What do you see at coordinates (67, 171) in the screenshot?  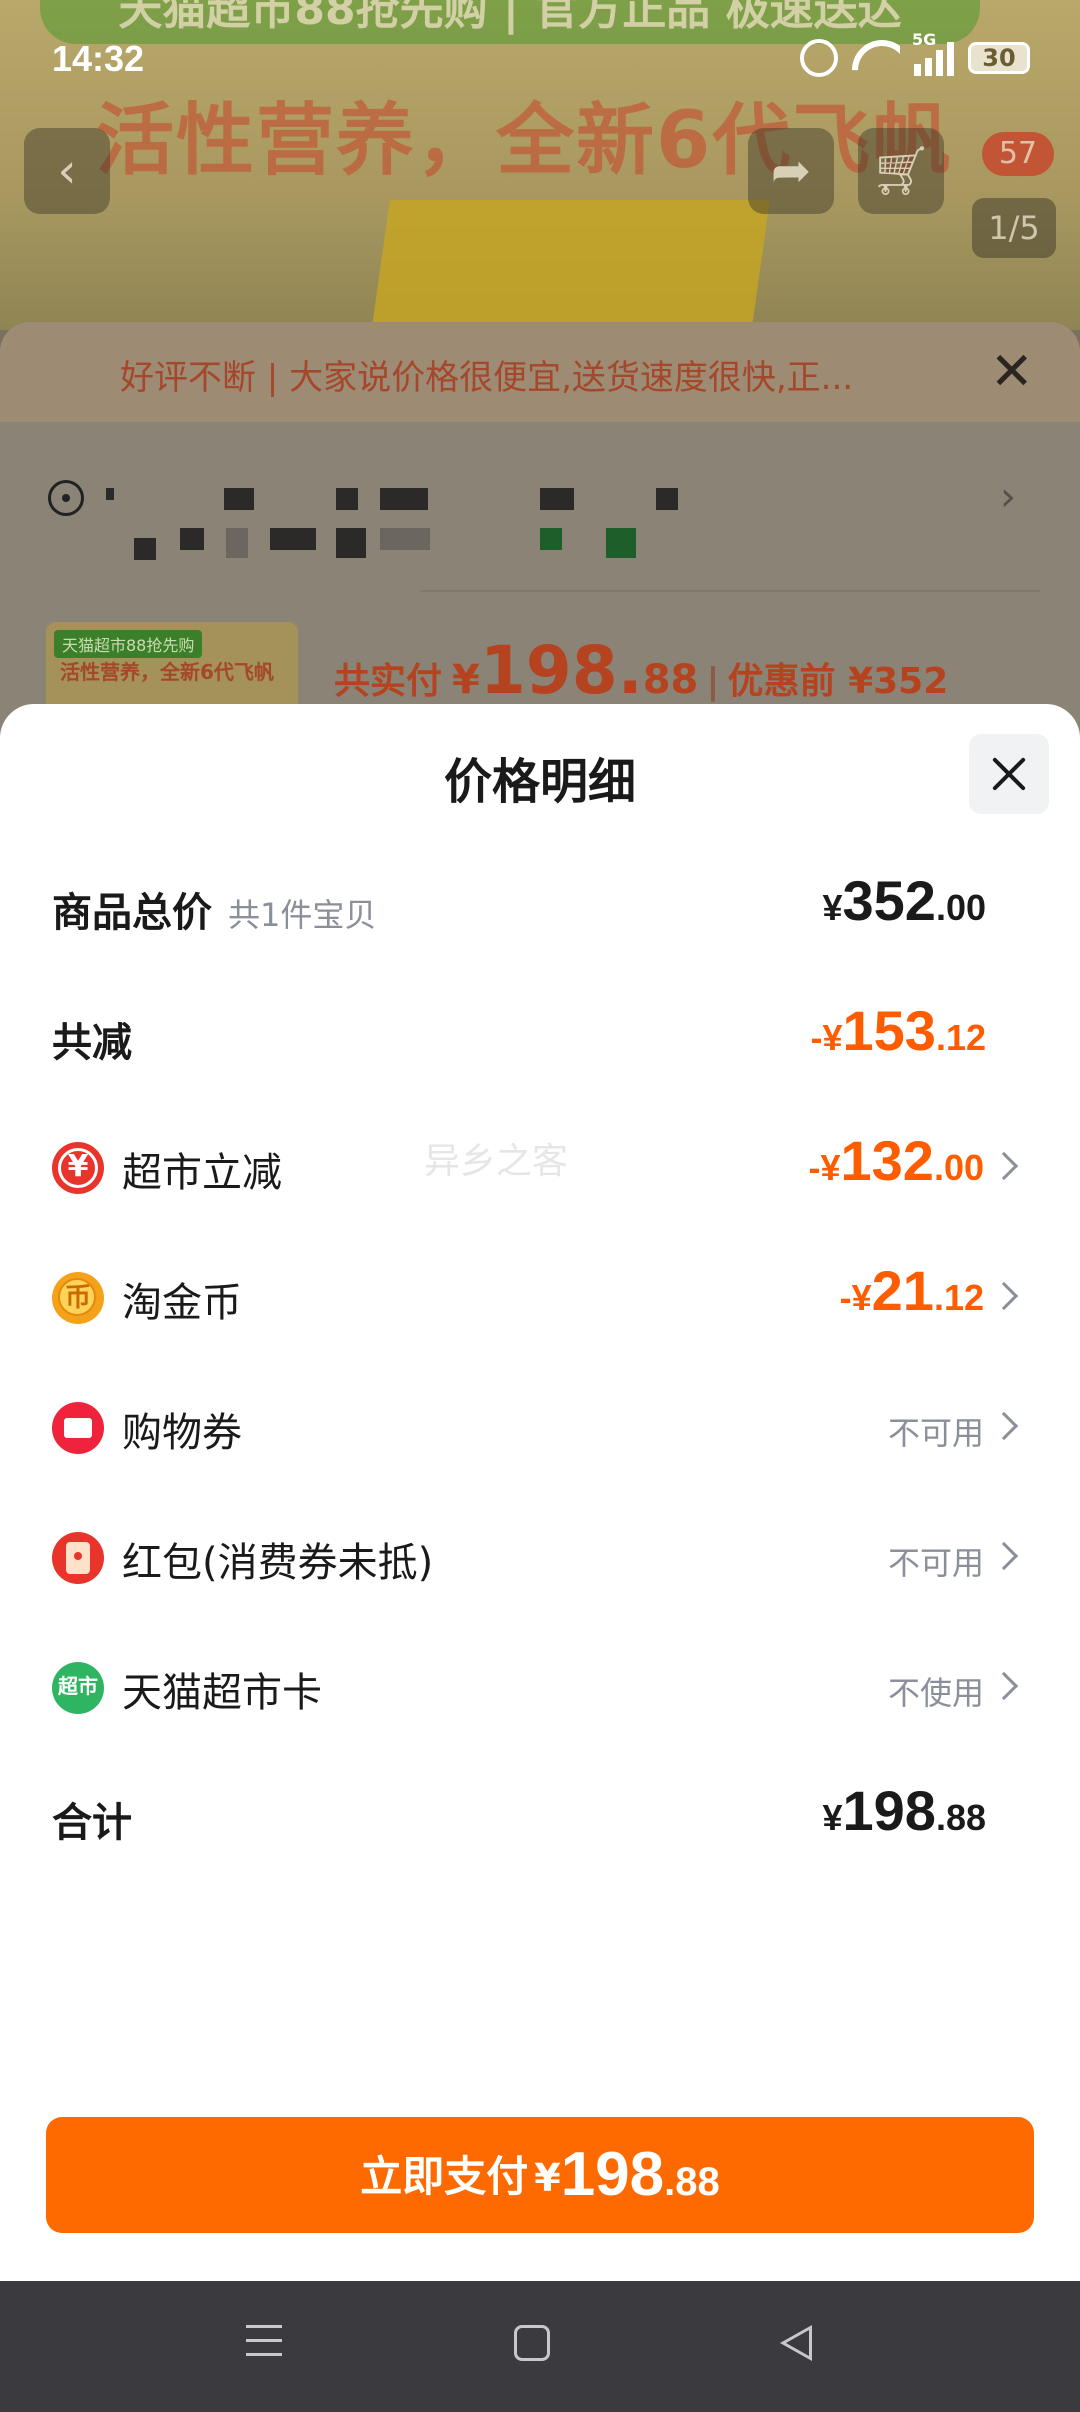 I see `back-icon: ‹` at bounding box center [67, 171].